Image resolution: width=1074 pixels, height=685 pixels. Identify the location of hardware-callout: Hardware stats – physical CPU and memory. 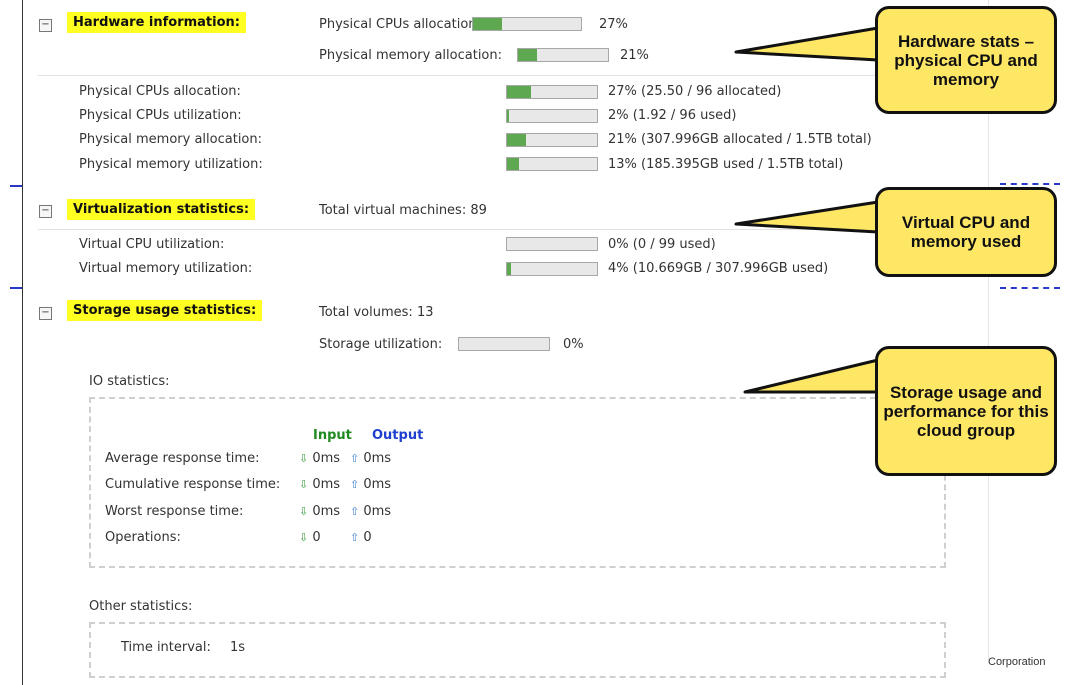
(966, 60).